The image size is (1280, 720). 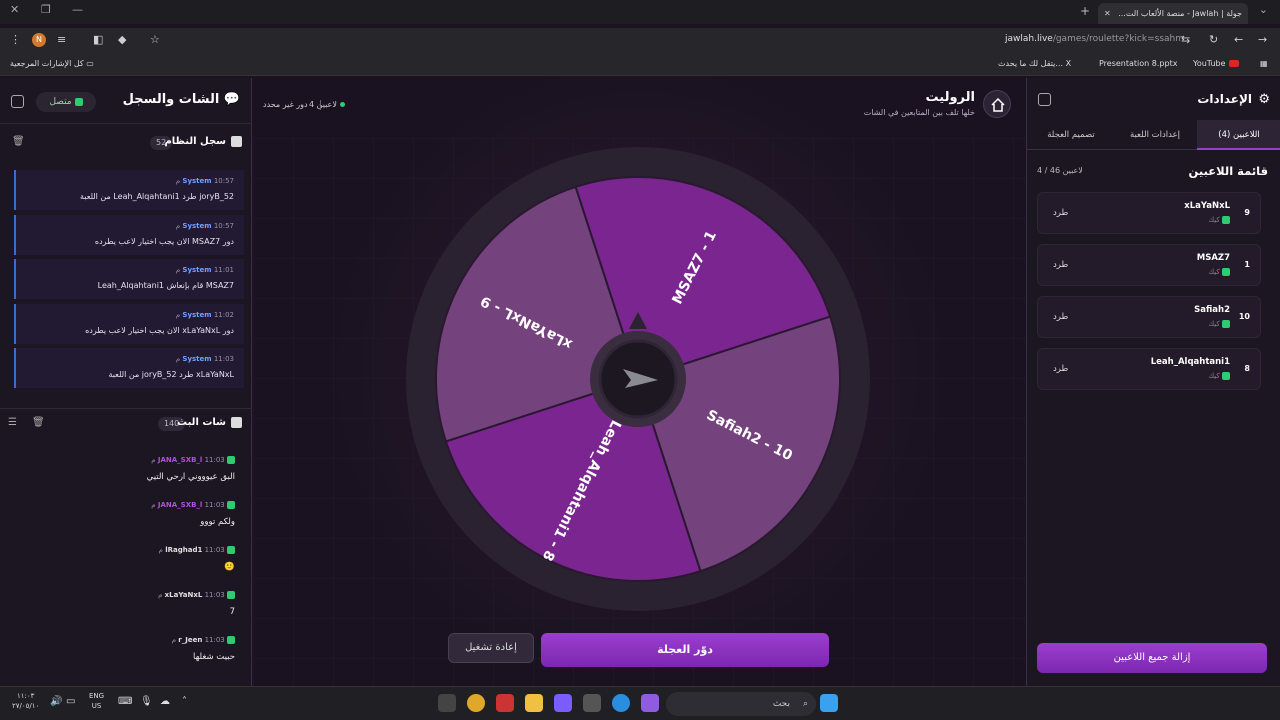 I want to click on message-text: MSAZ7 قام بإنعاش Leah_Alqahtani1, so click(x=165, y=285).